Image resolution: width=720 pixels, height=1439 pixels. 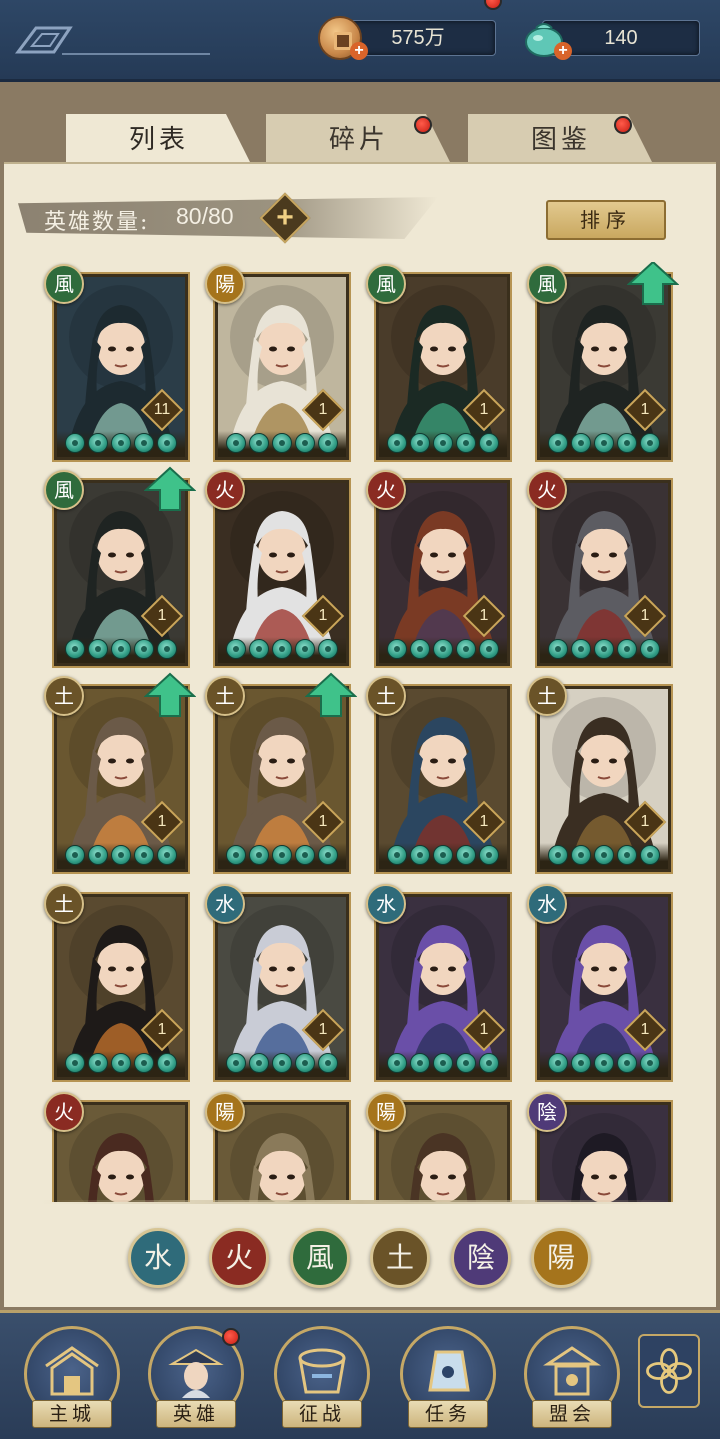 I want to click on nav-task-bell-button: 任务, so click(x=448, y=1379).